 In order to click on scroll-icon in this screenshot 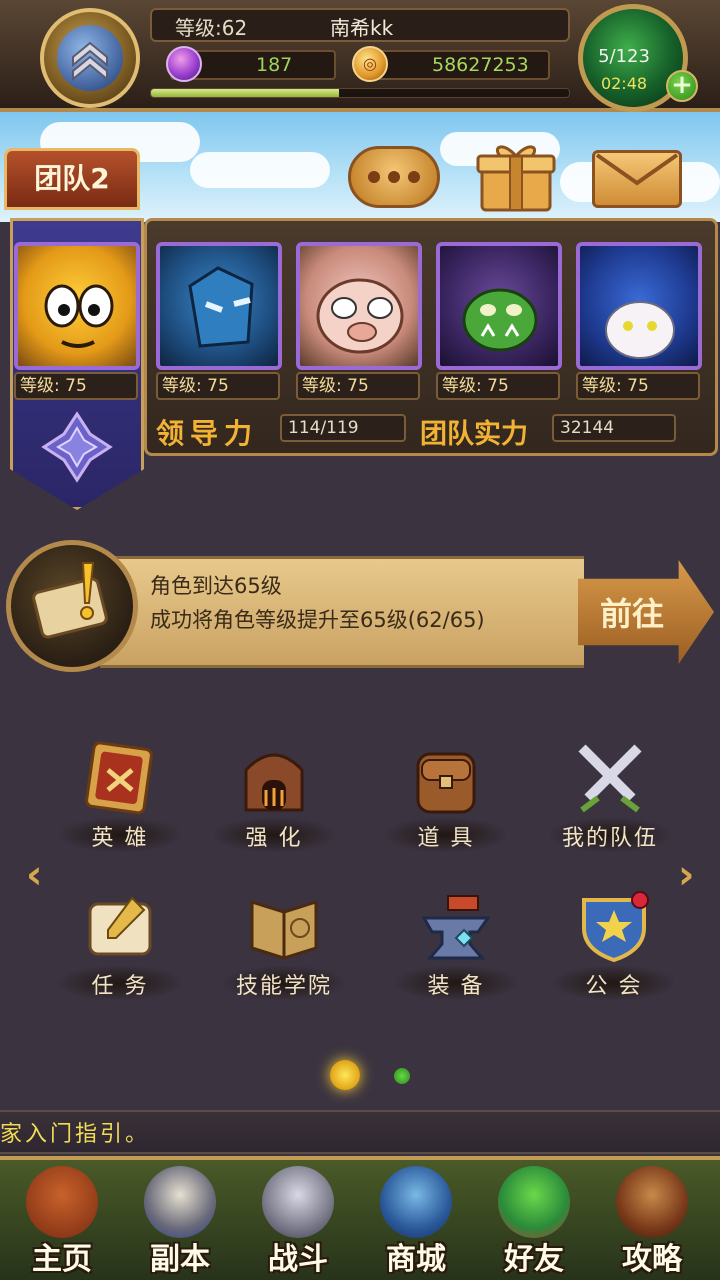, I will do `click(120, 926)`.